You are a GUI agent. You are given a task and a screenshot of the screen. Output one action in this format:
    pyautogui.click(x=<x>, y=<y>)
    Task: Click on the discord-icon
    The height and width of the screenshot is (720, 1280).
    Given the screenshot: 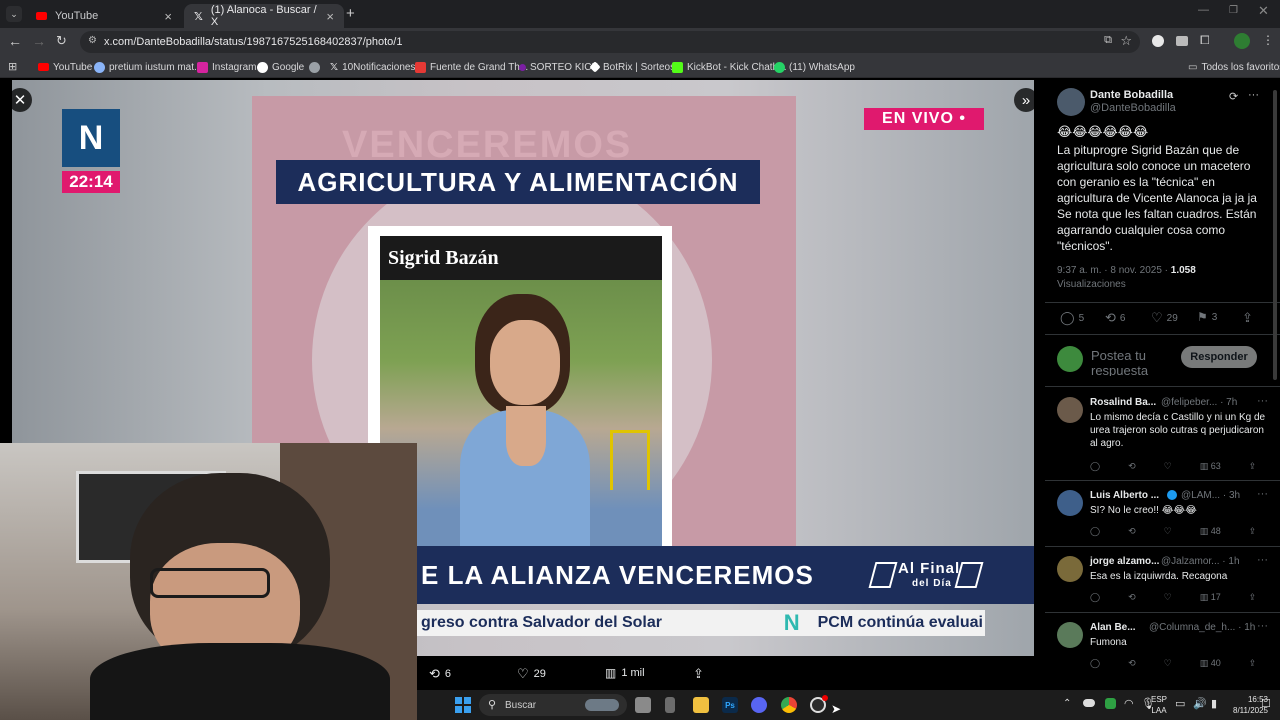 What is the action you would take?
    pyautogui.click(x=759, y=705)
    